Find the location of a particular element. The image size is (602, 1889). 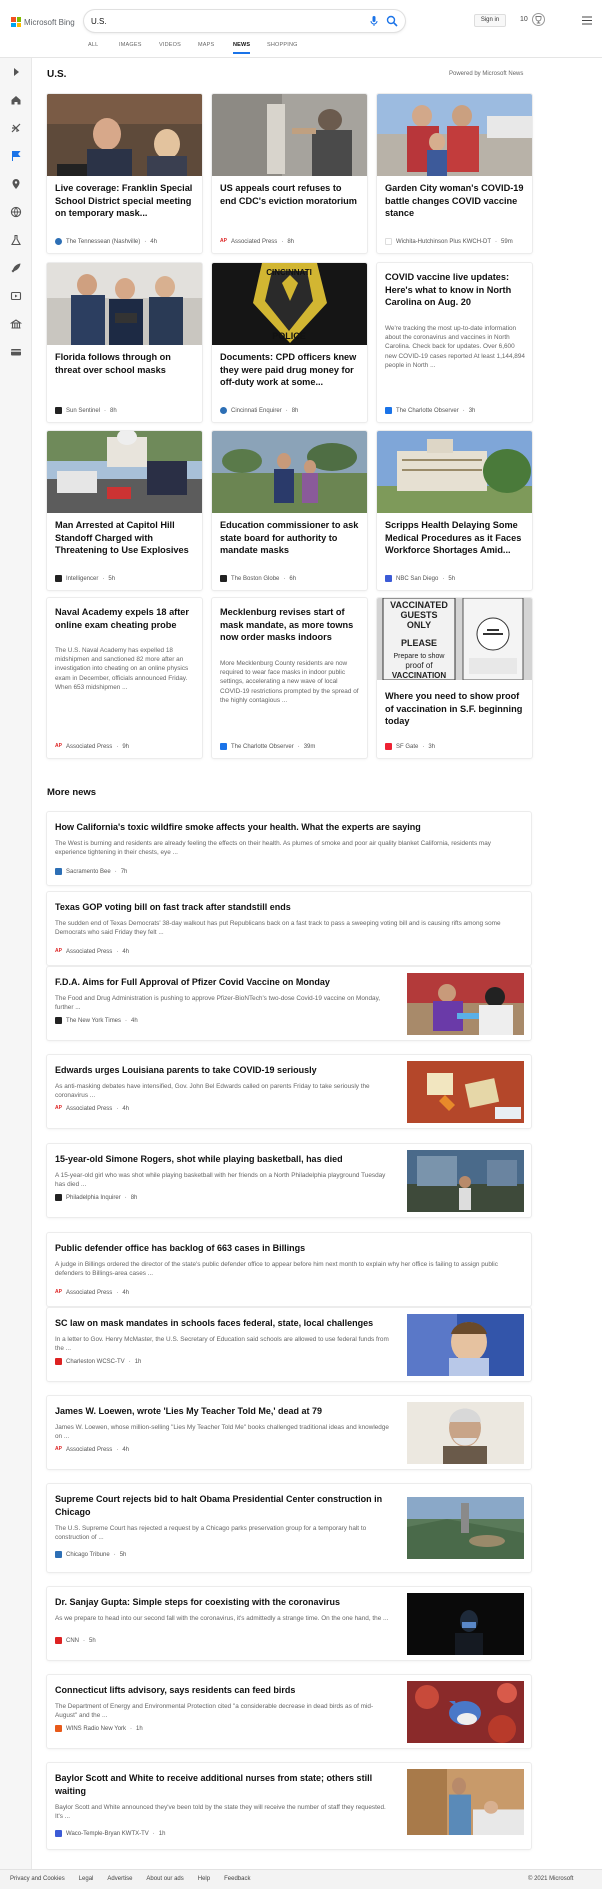

tab-videos: VIDEOS is located at coordinates (170, 45).